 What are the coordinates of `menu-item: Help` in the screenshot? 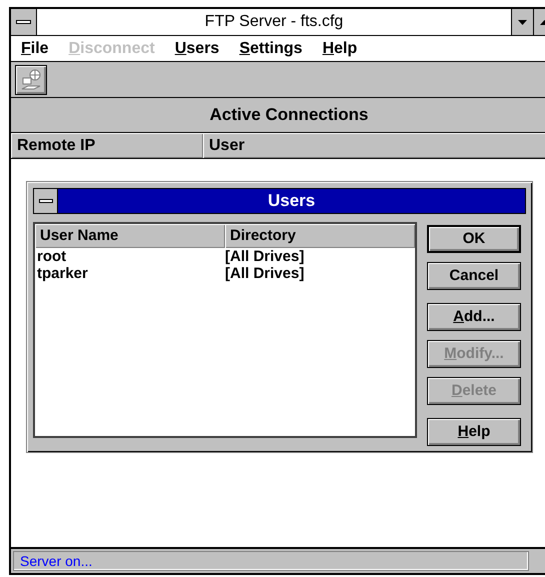 It's located at (340, 48).